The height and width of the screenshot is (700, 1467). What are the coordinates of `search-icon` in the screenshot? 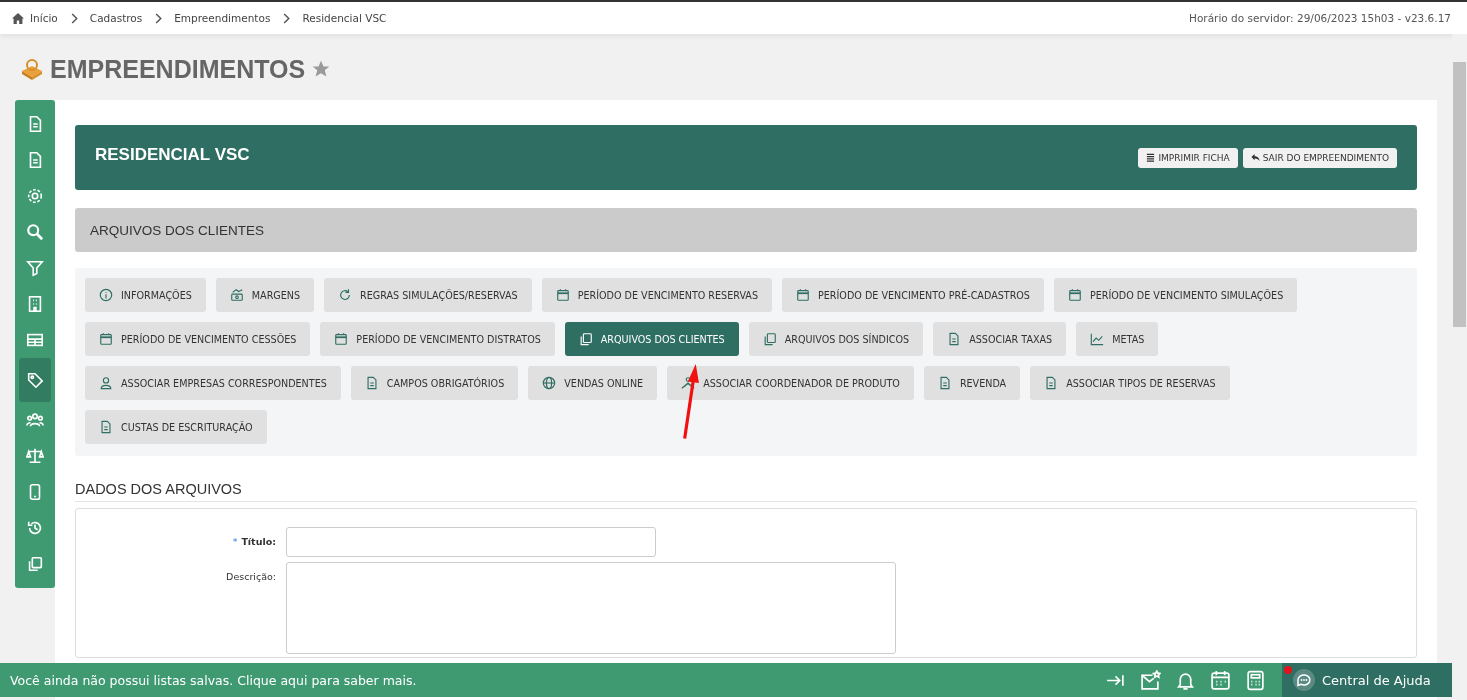 It's located at (35, 232).